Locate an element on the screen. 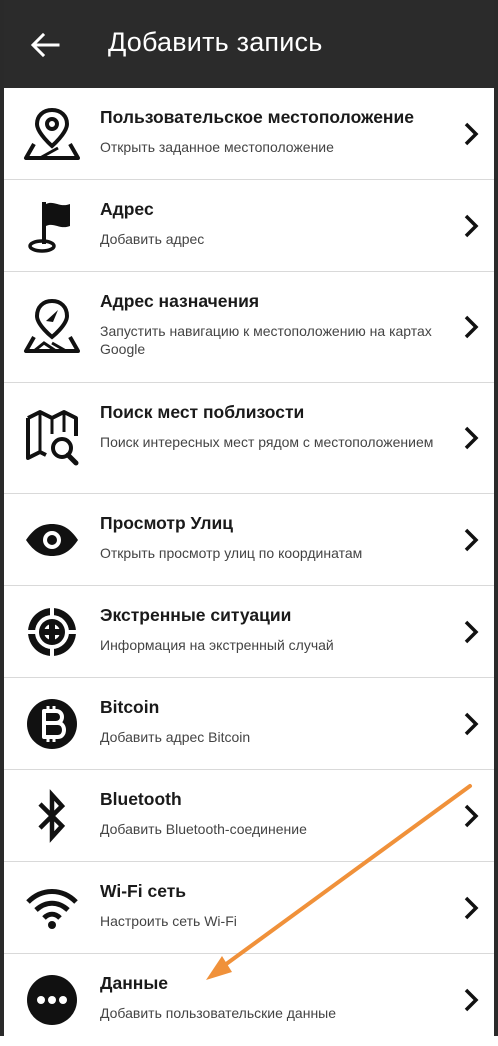  eye-icon is located at coordinates (52, 540).